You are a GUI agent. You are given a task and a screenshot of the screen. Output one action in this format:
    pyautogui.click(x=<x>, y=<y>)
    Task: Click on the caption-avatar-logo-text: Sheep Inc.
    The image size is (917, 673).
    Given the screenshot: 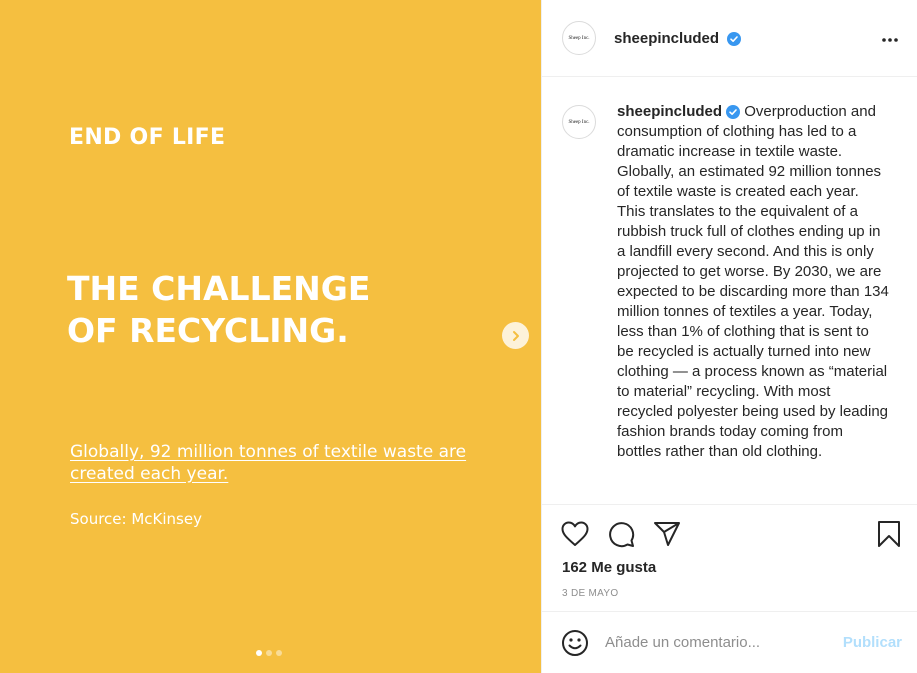 What is the action you would take?
    pyautogui.click(x=579, y=122)
    